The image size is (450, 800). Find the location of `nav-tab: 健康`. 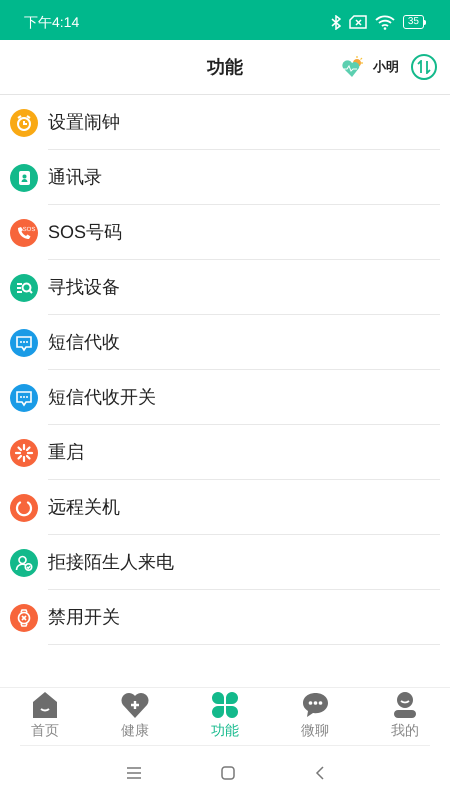

nav-tab: 健康 is located at coordinates (135, 716).